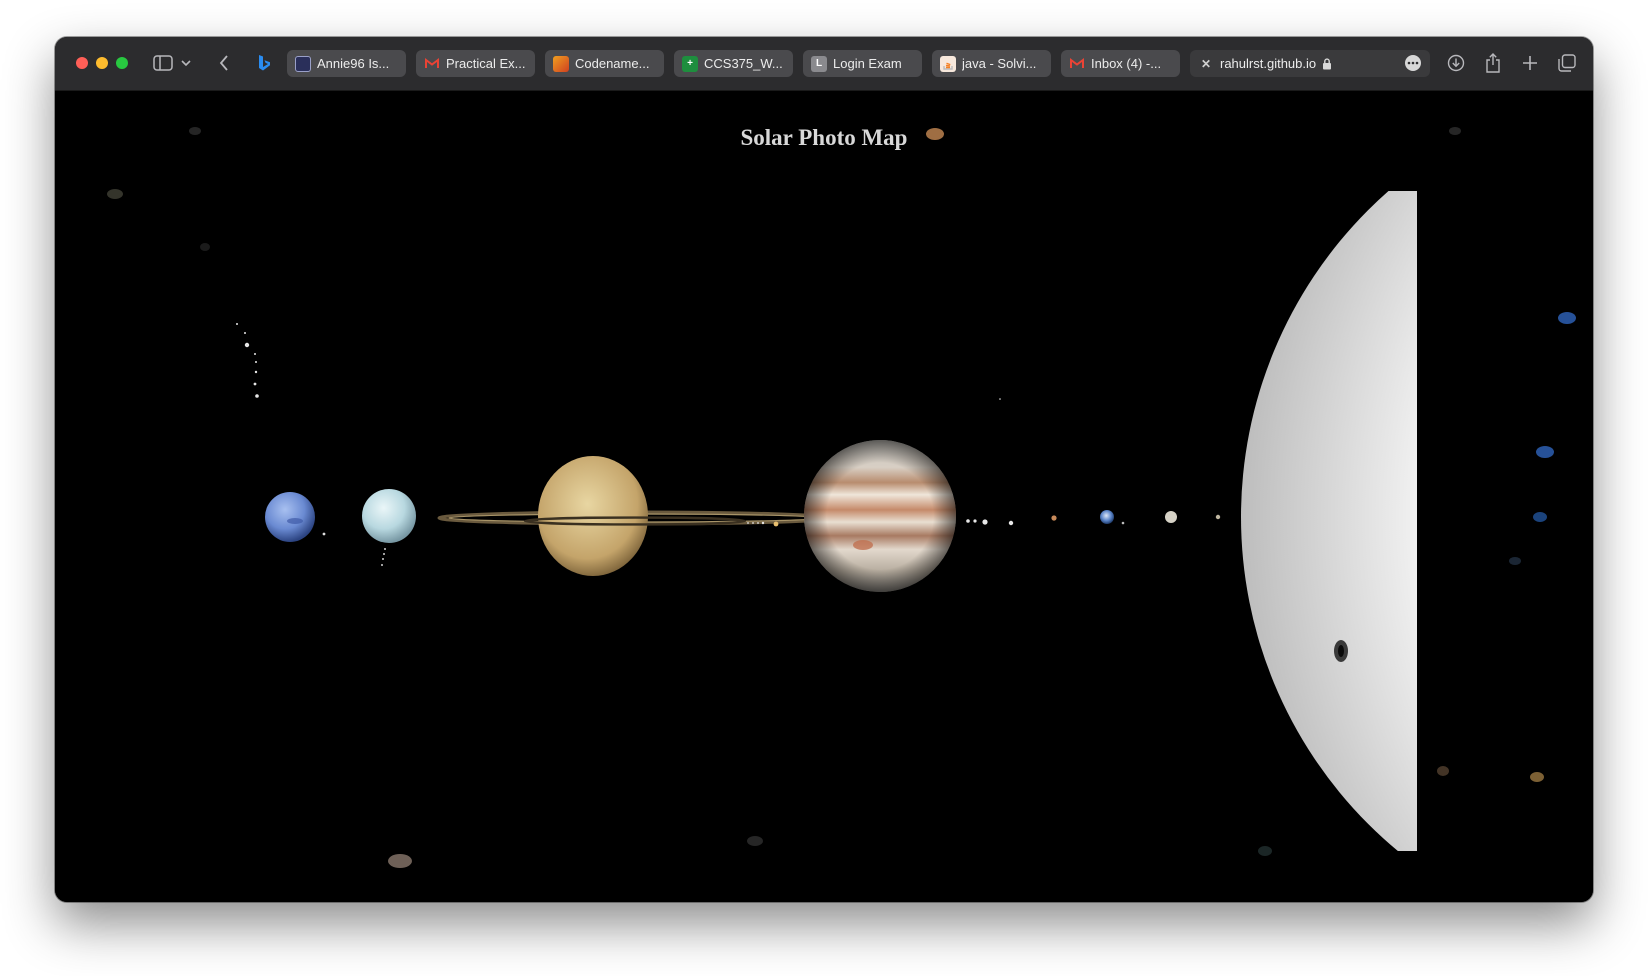 The height and width of the screenshot is (976, 1648). What do you see at coordinates (102, 63) in the screenshot?
I see `minimize-window-button` at bounding box center [102, 63].